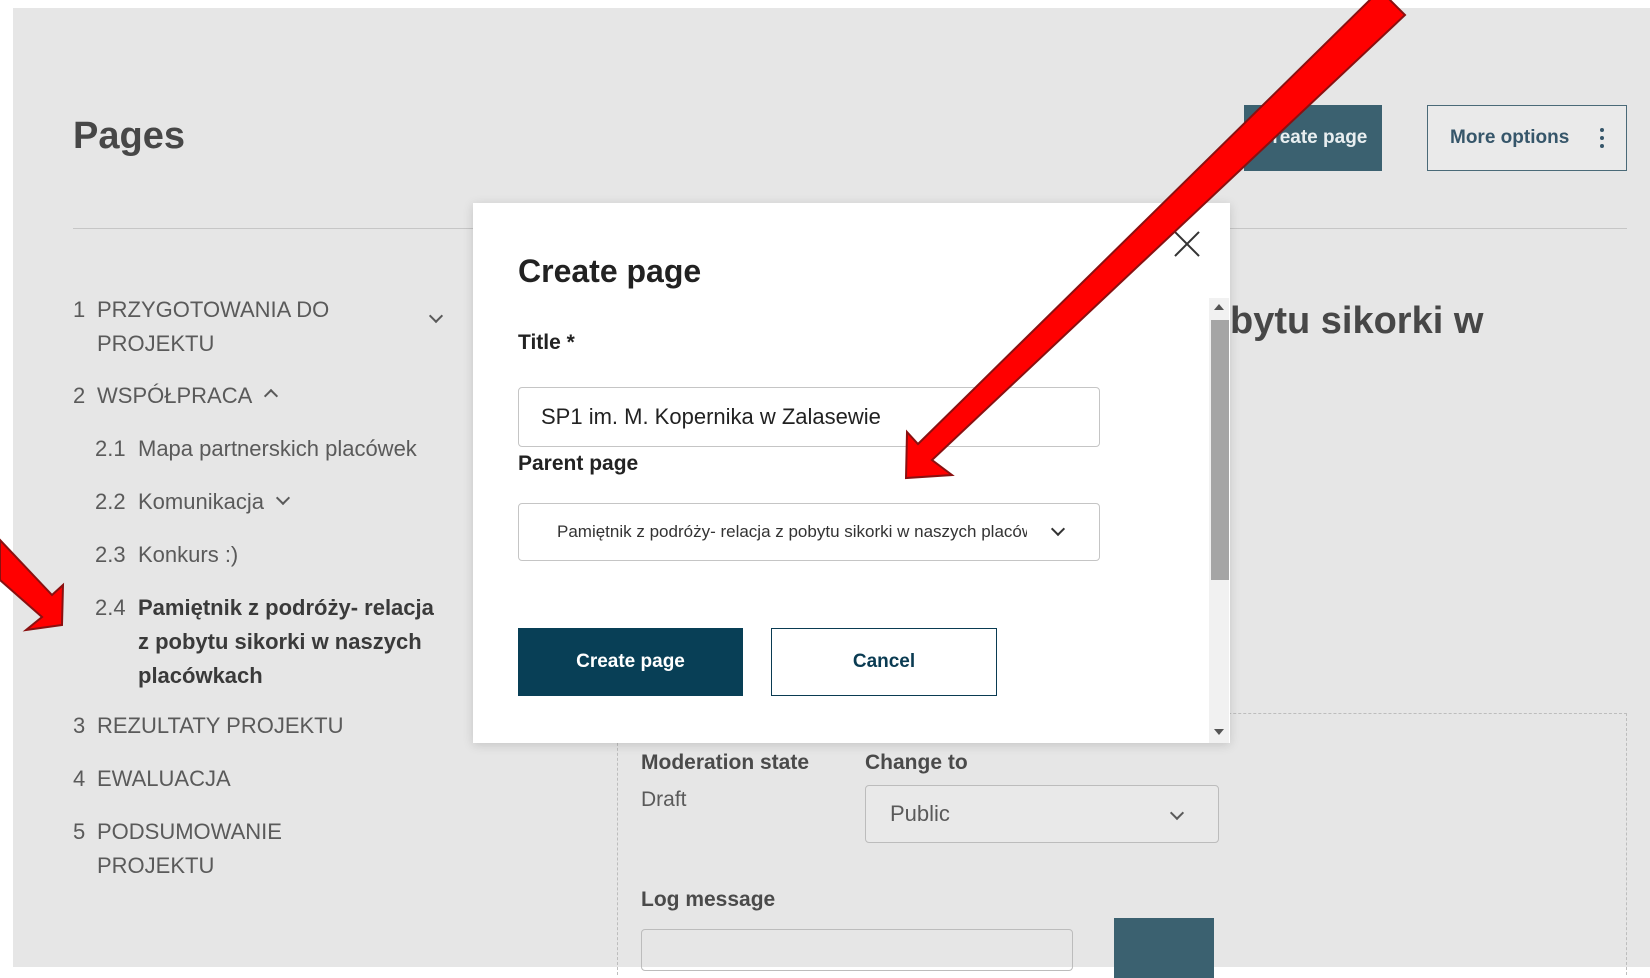  Describe the element at coordinates (32, 585) in the screenshot. I see `red-annotation-arrow-left` at that location.